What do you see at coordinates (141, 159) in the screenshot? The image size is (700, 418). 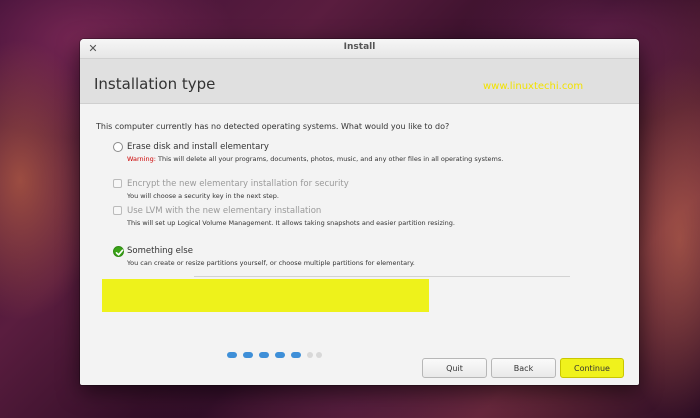 I see `warning-label: Warning:` at bounding box center [141, 159].